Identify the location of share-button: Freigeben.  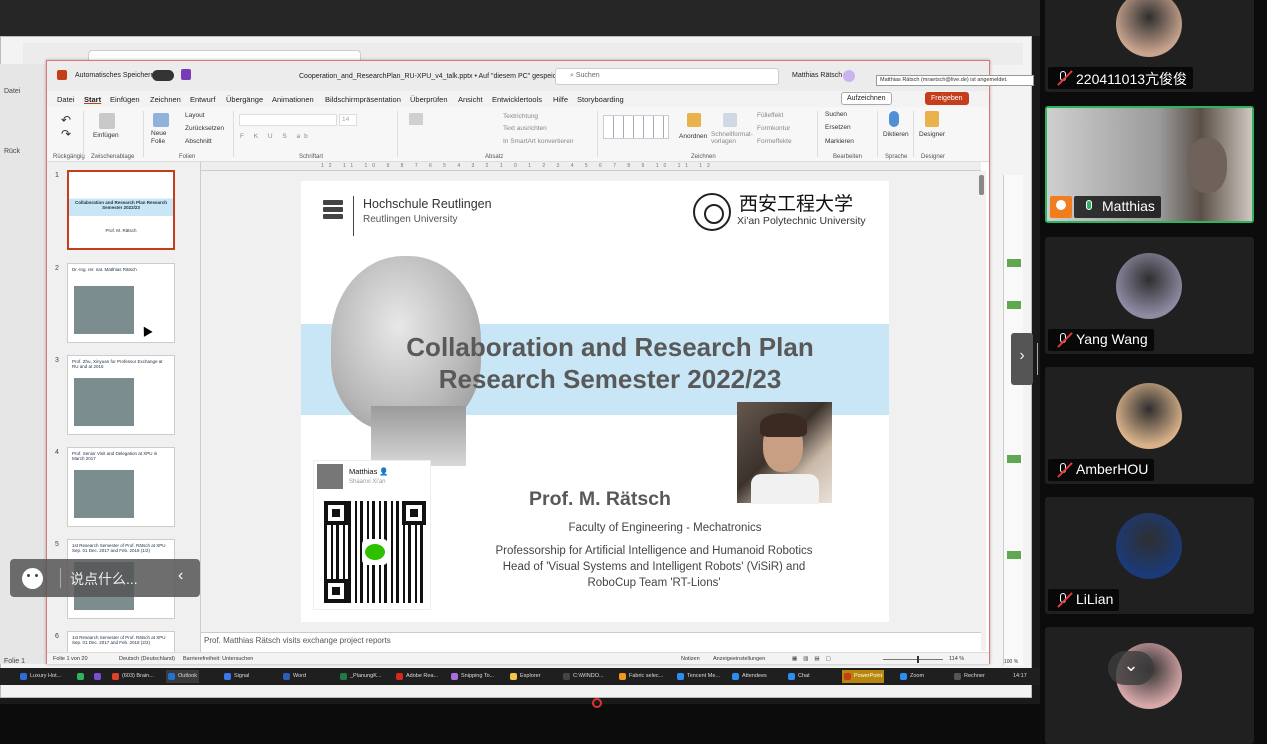
(947, 98).